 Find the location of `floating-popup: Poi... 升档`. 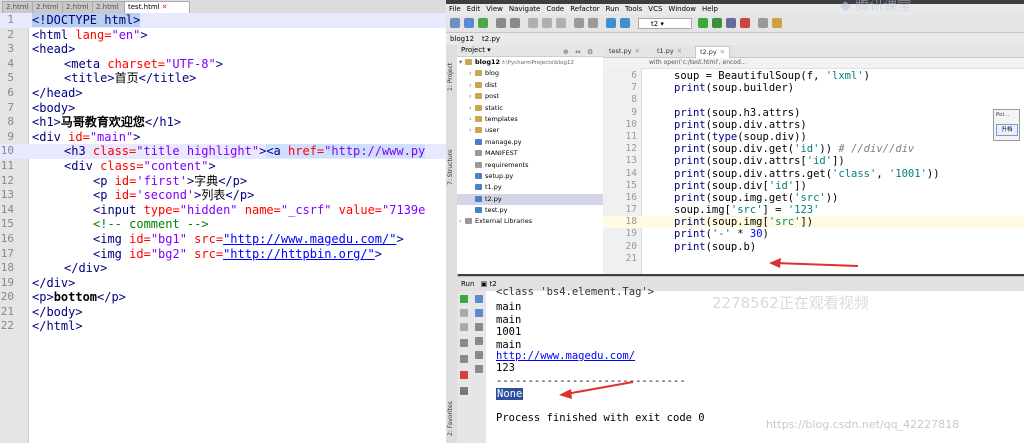

floating-popup: Poi... 升档 is located at coordinates (1006, 125).